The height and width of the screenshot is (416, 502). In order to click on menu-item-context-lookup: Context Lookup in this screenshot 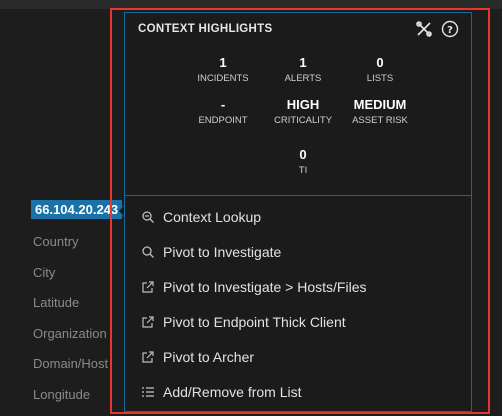, I will do `click(298, 216)`.